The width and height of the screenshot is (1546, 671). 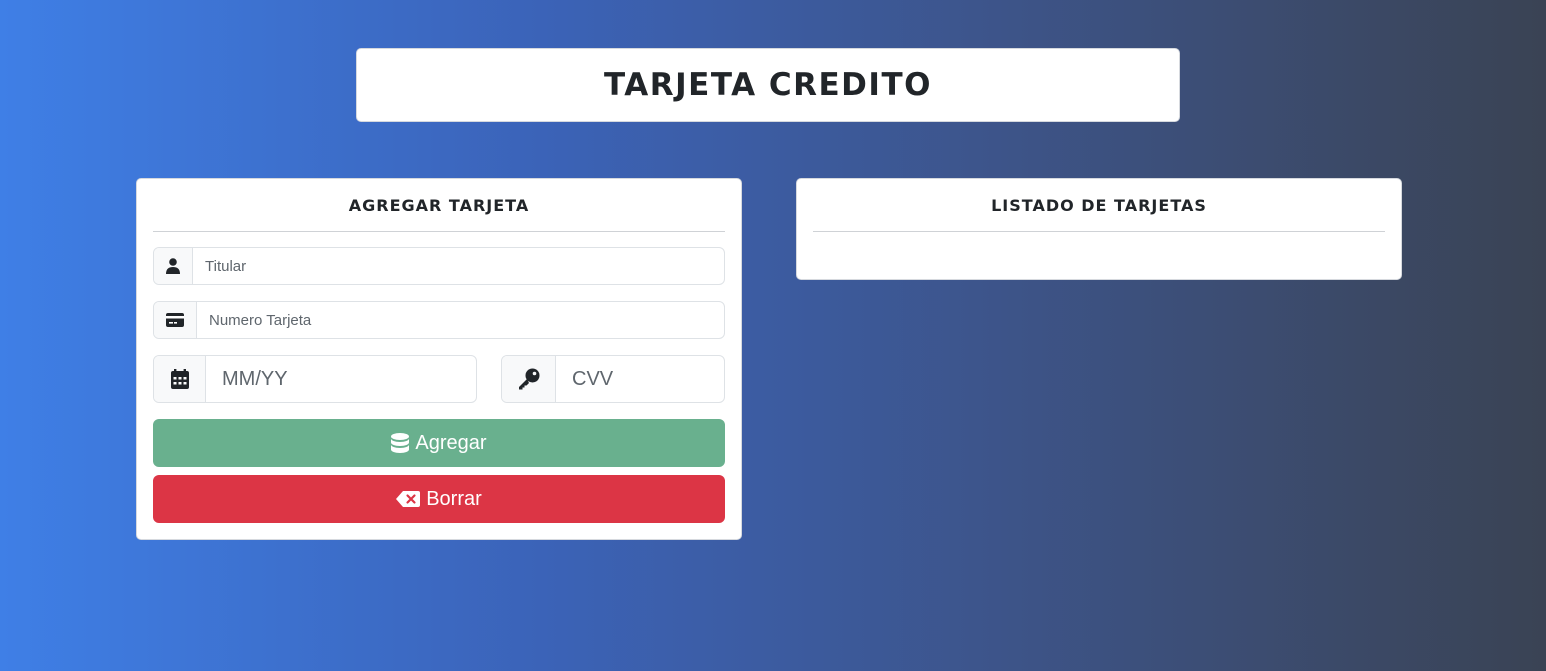 I want to click on delete-card-button: Borrar, so click(x=439, y=499).